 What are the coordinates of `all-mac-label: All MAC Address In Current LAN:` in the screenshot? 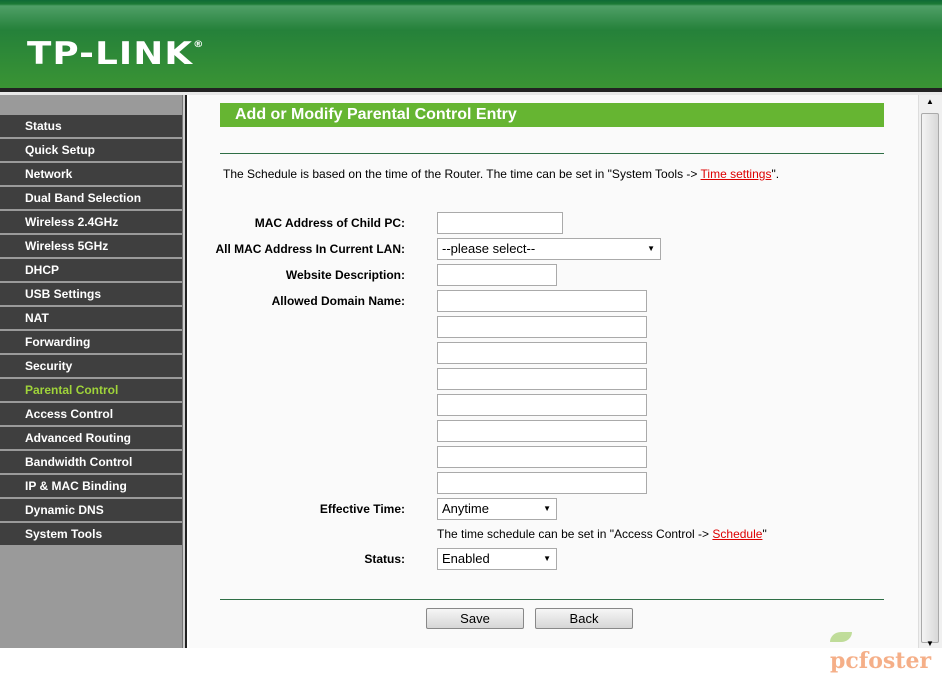 It's located at (310, 249).